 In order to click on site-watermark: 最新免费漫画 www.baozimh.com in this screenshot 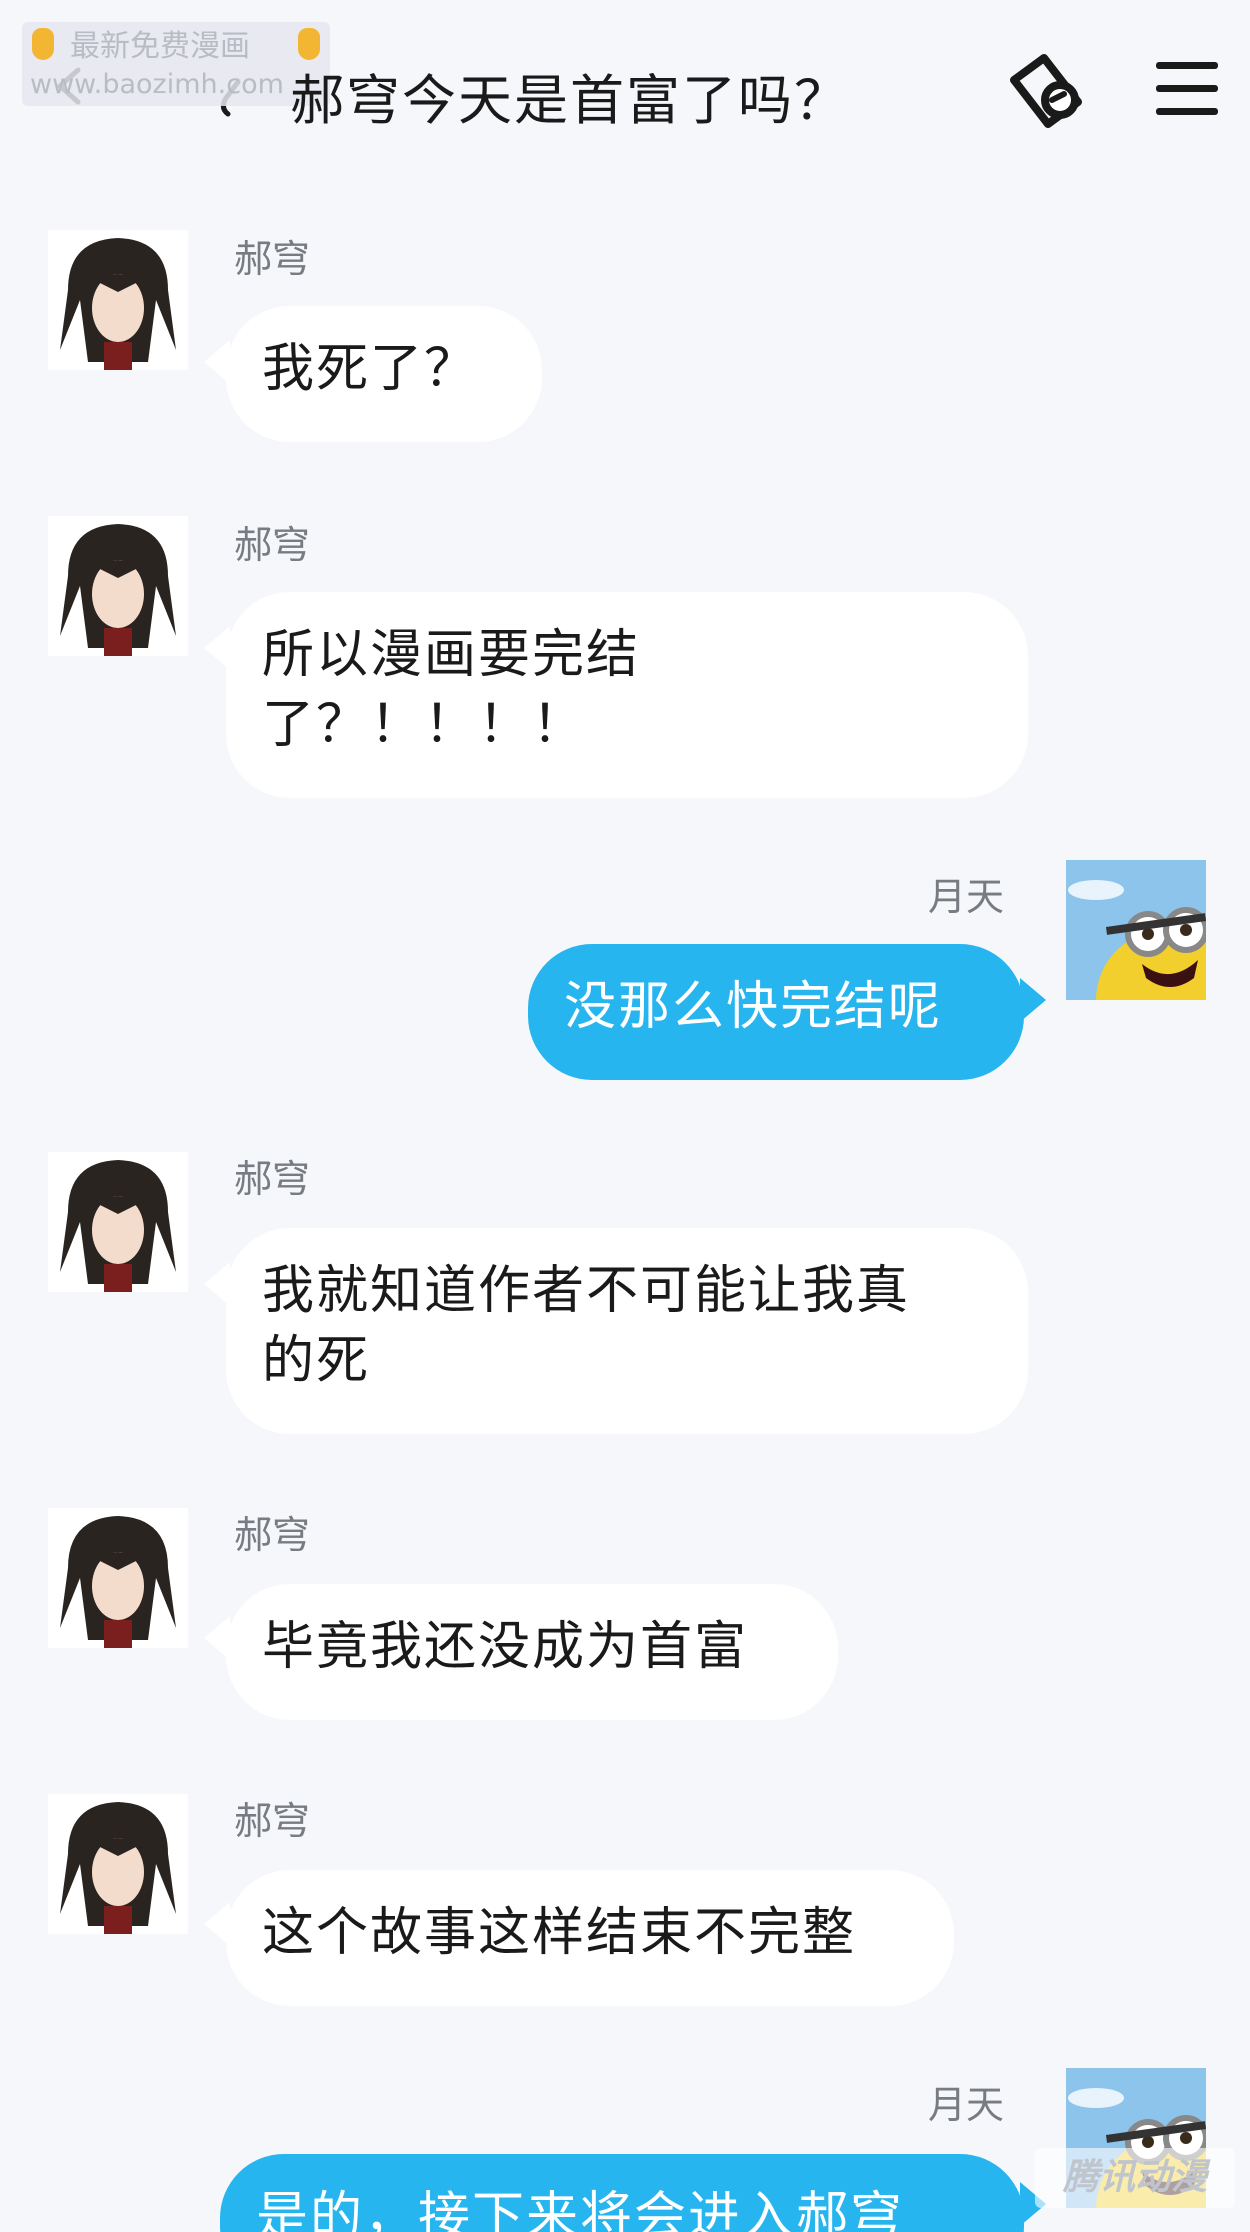, I will do `click(176, 64)`.